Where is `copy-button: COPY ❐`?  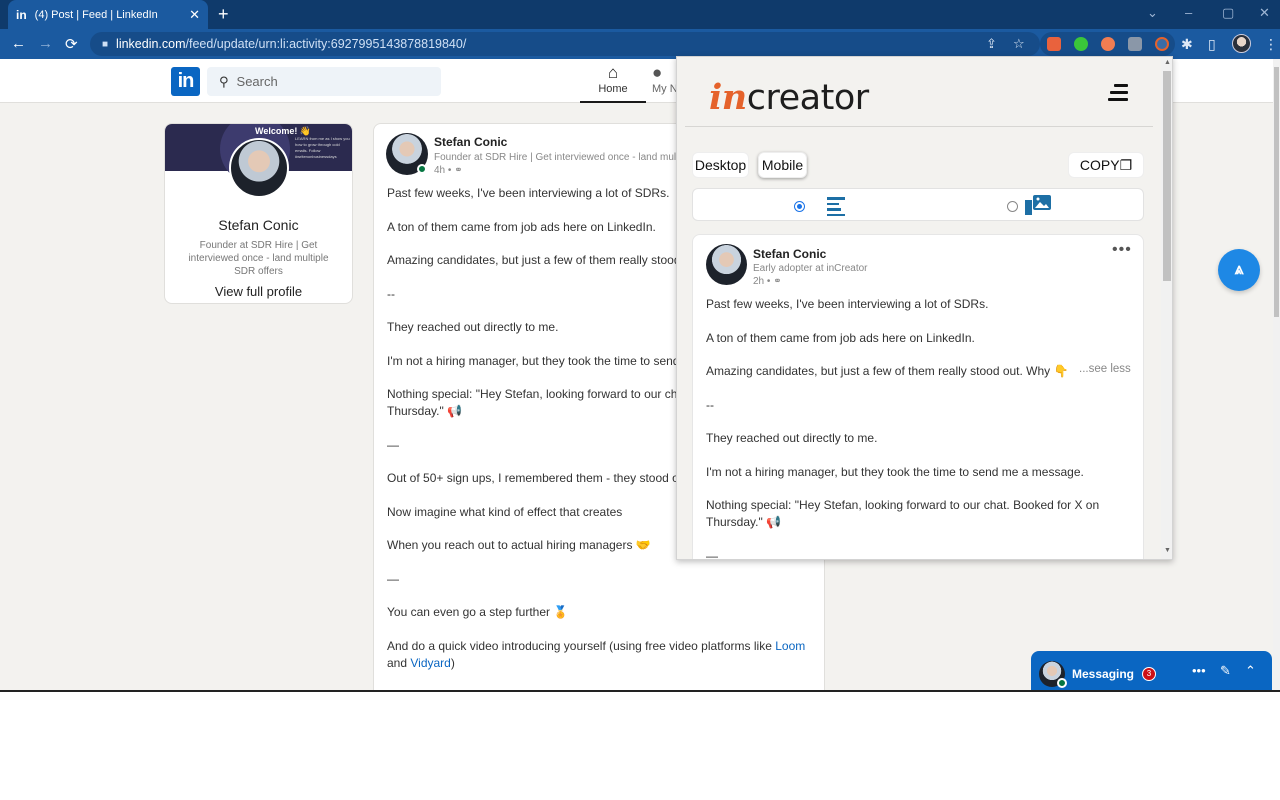
copy-button: COPY ❐ is located at coordinates (1106, 165).